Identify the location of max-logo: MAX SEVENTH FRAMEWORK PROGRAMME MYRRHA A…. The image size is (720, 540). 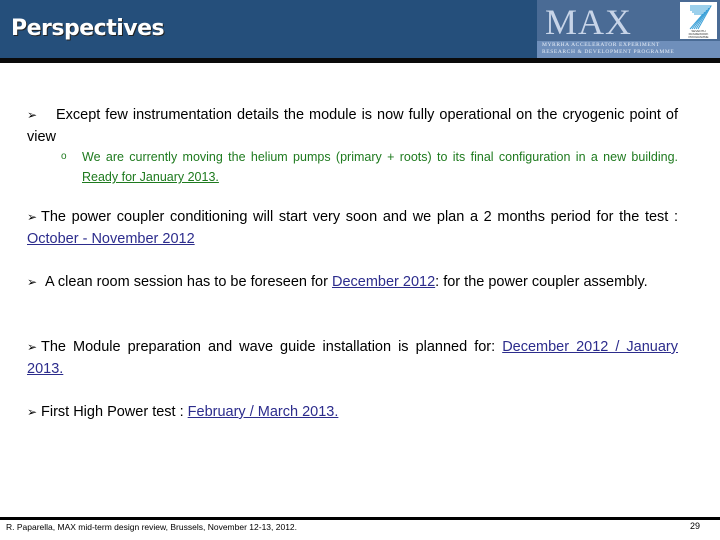
(628, 29).